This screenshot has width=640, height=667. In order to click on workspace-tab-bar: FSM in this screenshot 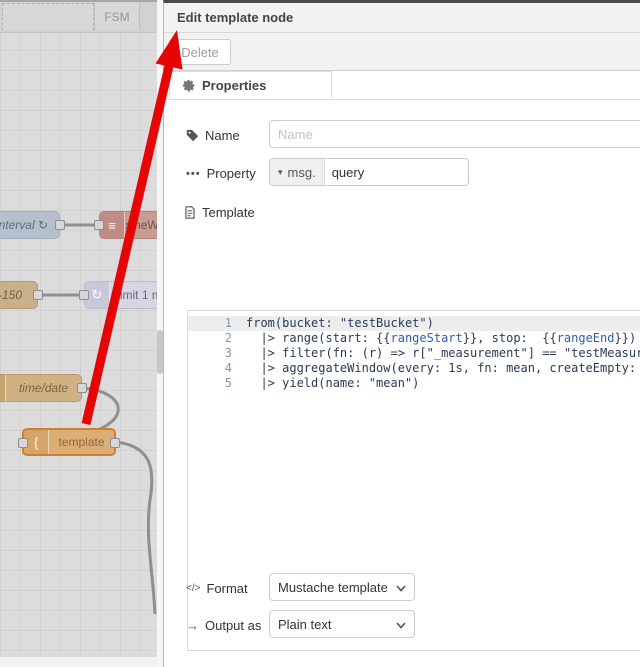, I will do `click(78, 16)`.